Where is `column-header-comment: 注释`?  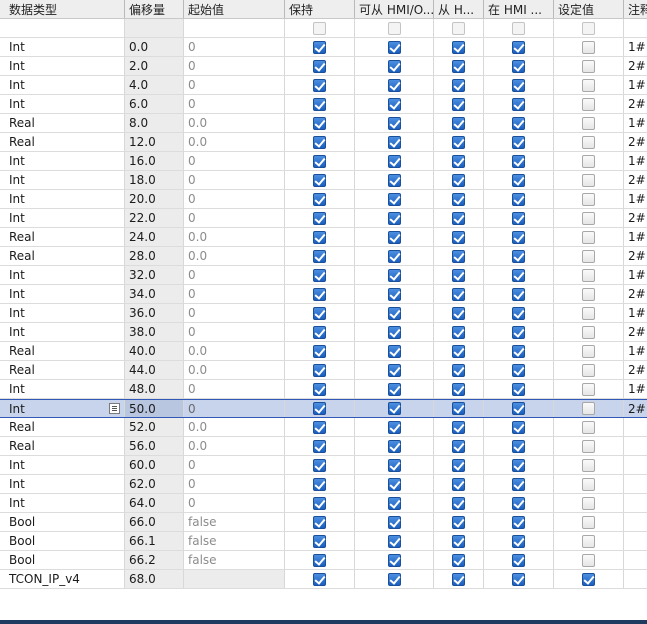
column-header-comment: 注释 is located at coordinates (635, 9).